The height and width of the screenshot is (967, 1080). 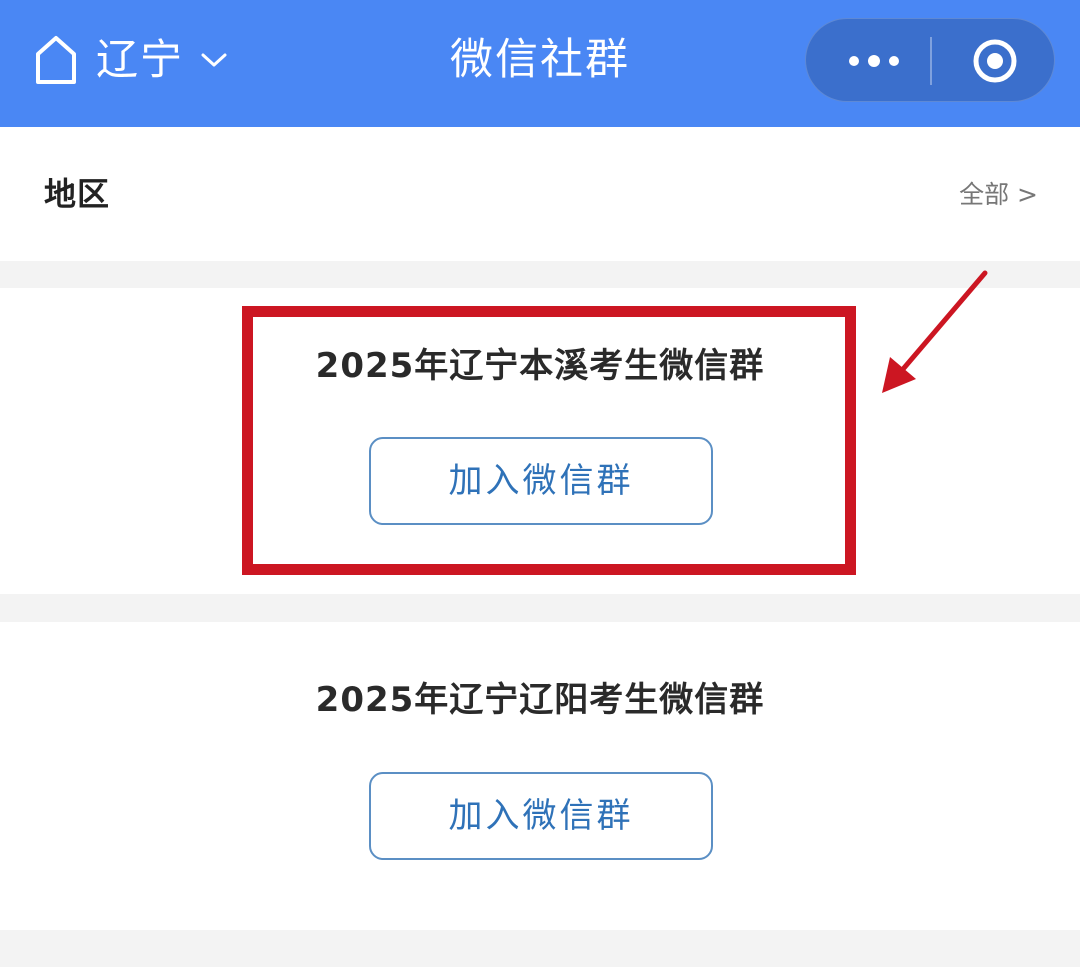 I want to click on city-selector: 辽宁, so click(x=140, y=60).